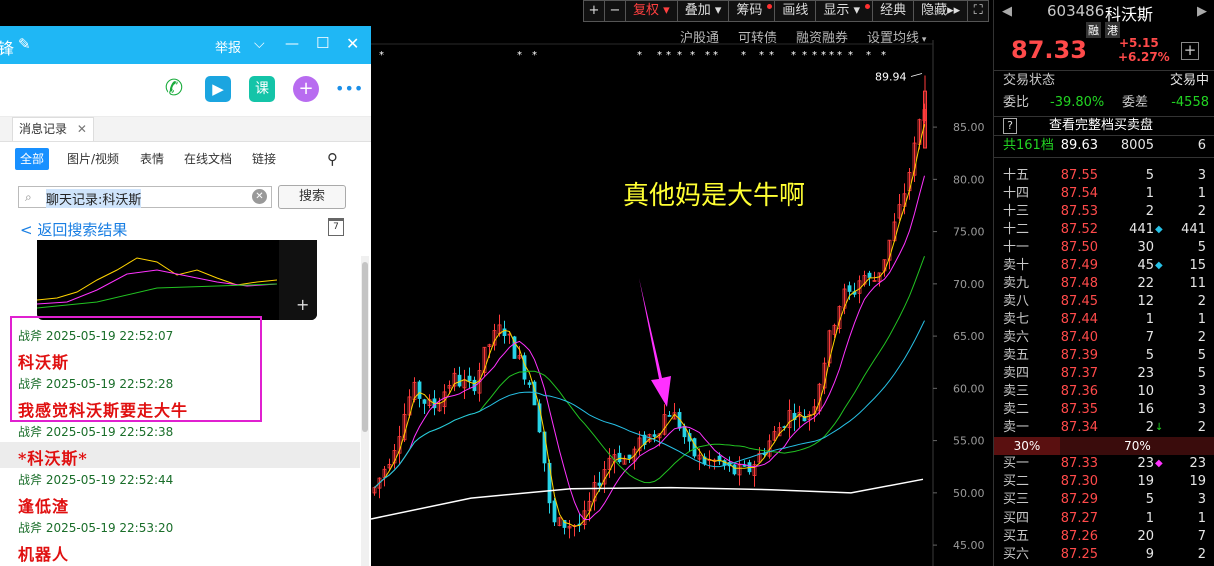 The width and height of the screenshot is (1214, 566). What do you see at coordinates (30, 480) in the screenshot?
I see `message-sender: 战斧` at bounding box center [30, 480].